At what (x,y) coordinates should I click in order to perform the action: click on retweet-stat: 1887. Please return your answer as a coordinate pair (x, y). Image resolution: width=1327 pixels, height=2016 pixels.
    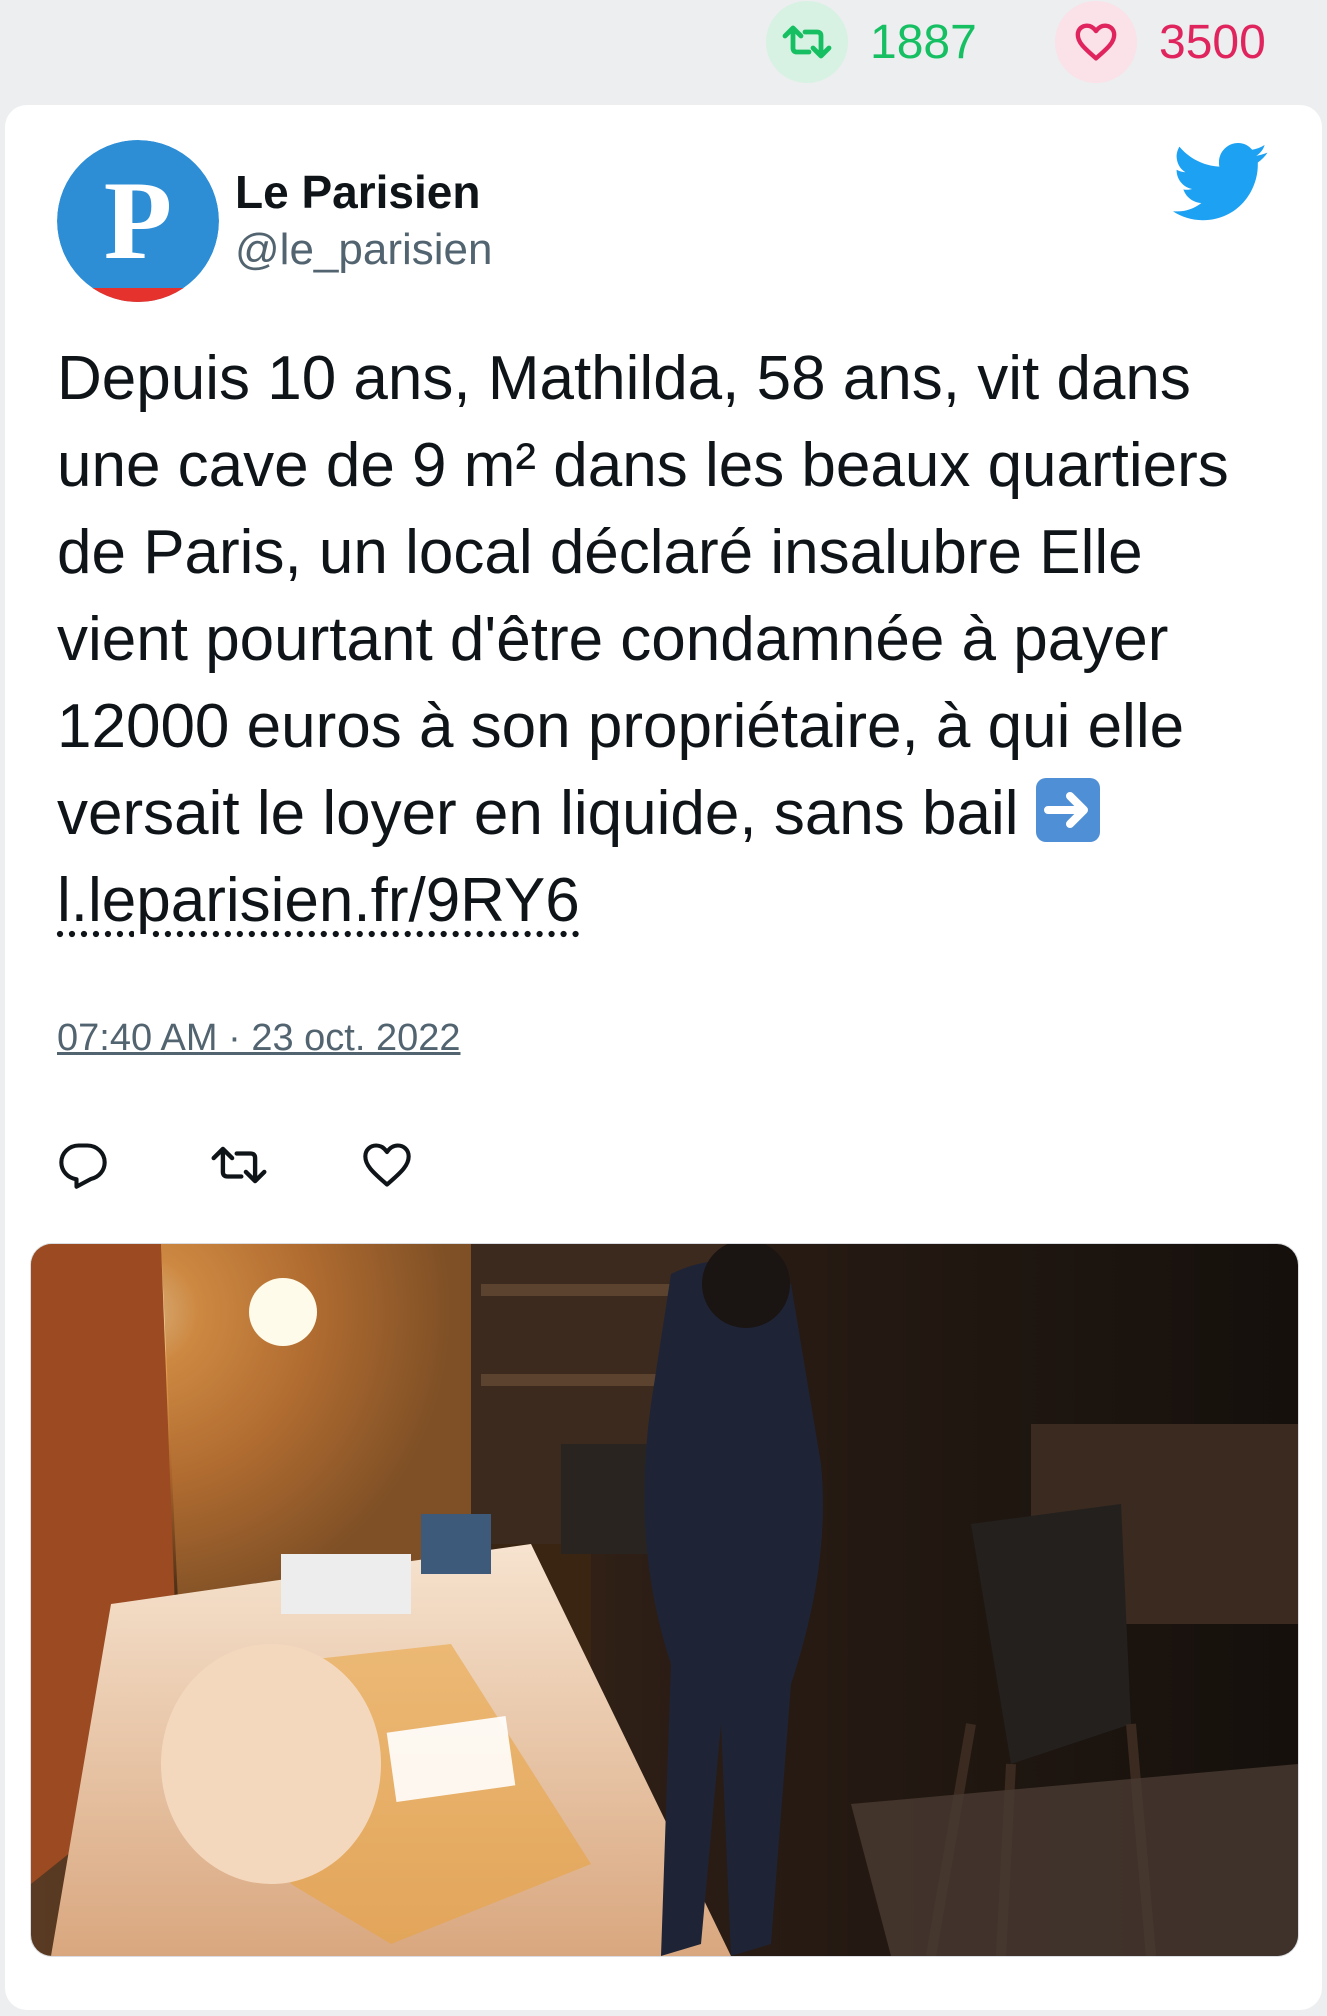
    Looking at the image, I should click on (871, 42).